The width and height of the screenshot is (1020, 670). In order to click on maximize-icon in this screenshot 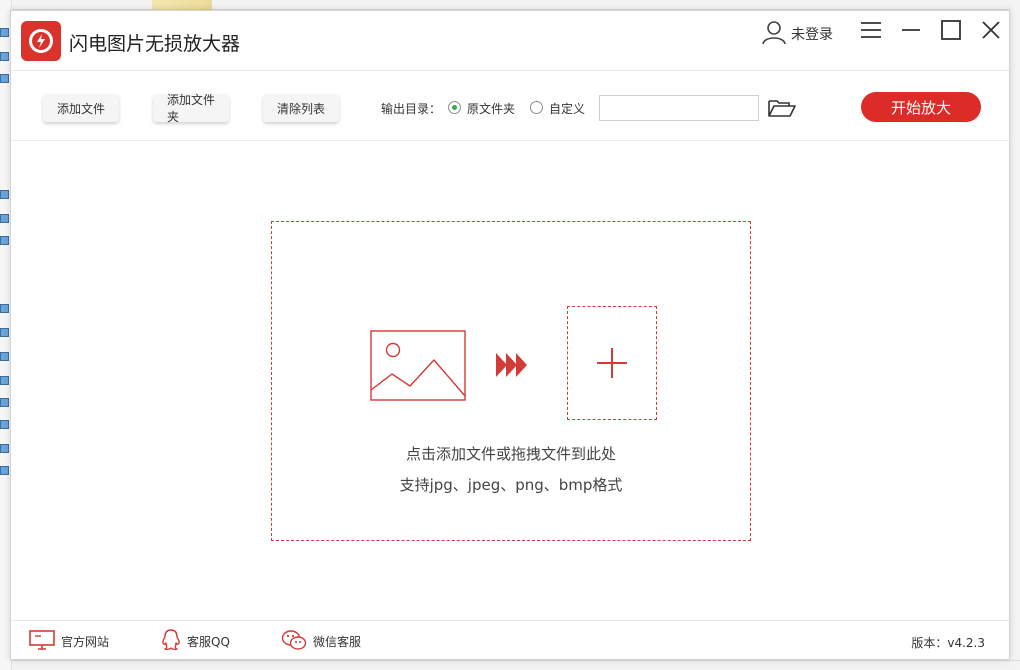, I will do `click(951, 32)`.